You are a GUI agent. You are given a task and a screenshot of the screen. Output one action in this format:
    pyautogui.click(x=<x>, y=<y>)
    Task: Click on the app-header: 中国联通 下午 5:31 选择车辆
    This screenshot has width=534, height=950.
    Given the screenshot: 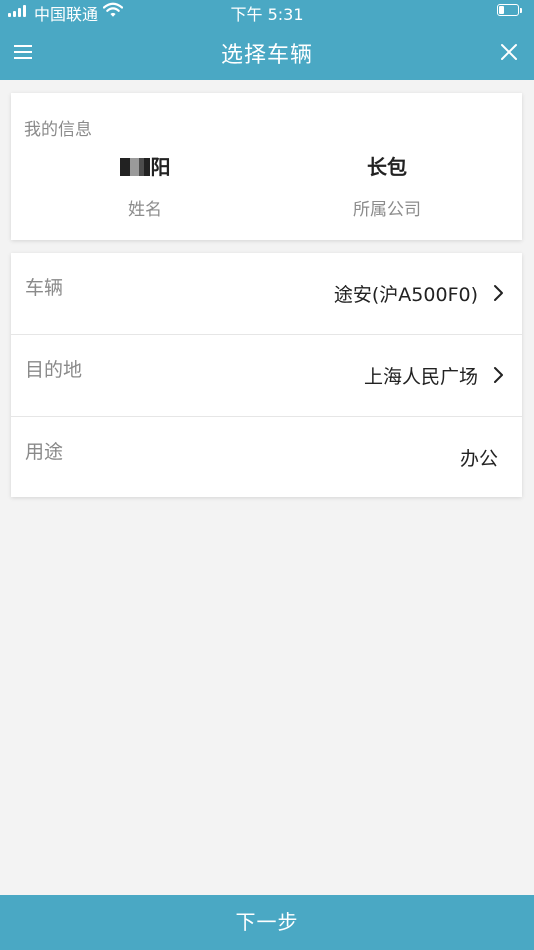 What is the action you would take?
    pyautogui.click(x=267, y=40)
    